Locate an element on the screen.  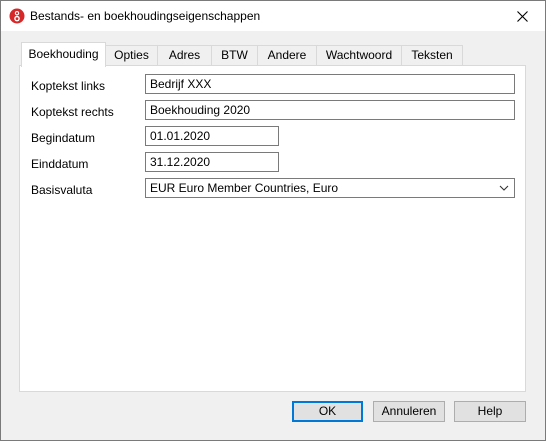
header-left-label: Koptekst links is located at coordinates (68, 86).